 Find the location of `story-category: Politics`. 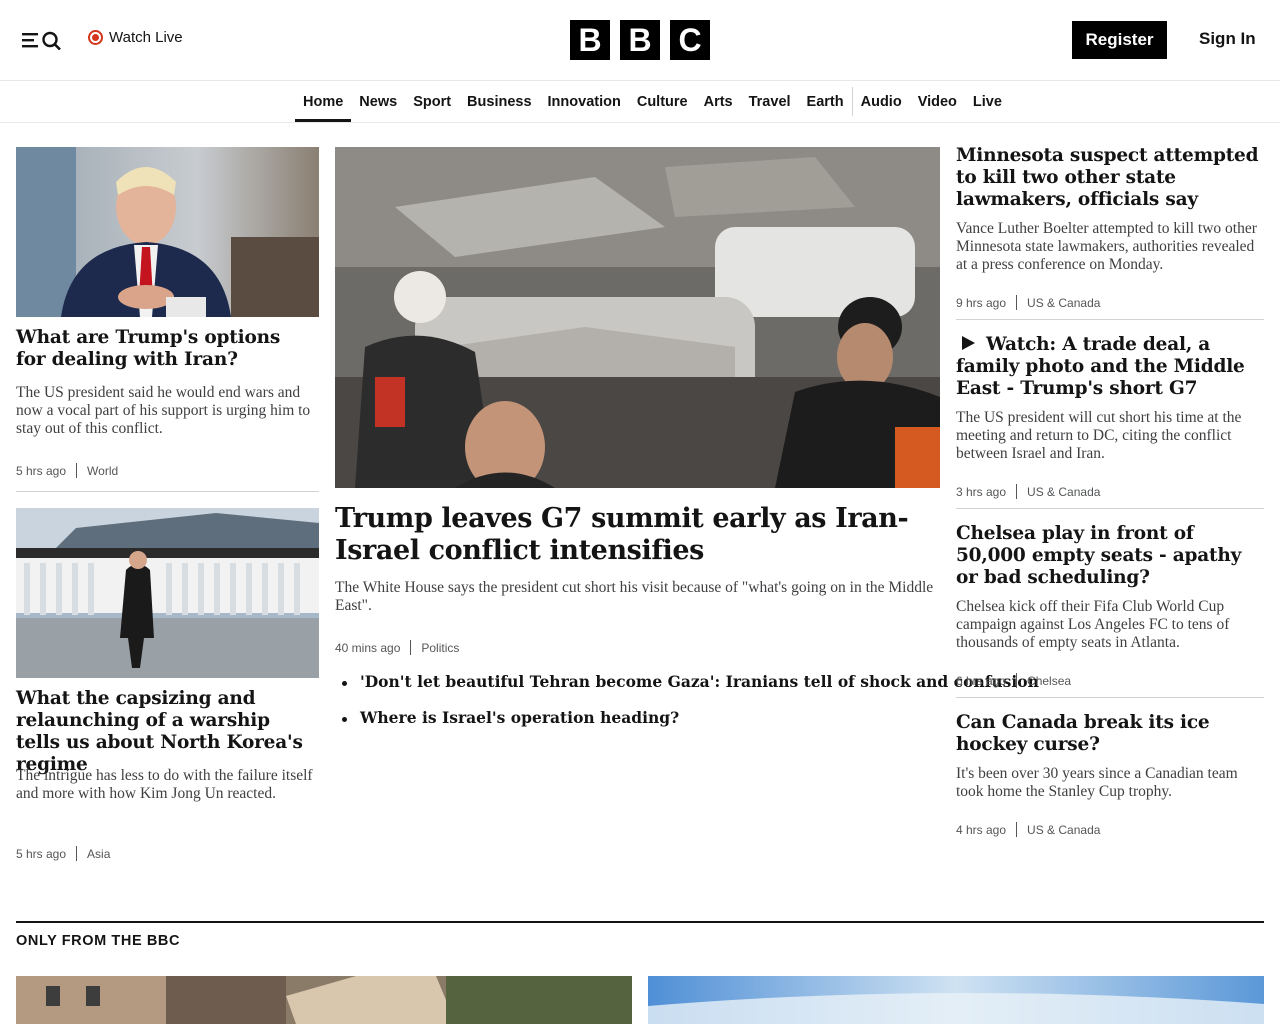

story-category: Politics is located at coordinates (440, 648).